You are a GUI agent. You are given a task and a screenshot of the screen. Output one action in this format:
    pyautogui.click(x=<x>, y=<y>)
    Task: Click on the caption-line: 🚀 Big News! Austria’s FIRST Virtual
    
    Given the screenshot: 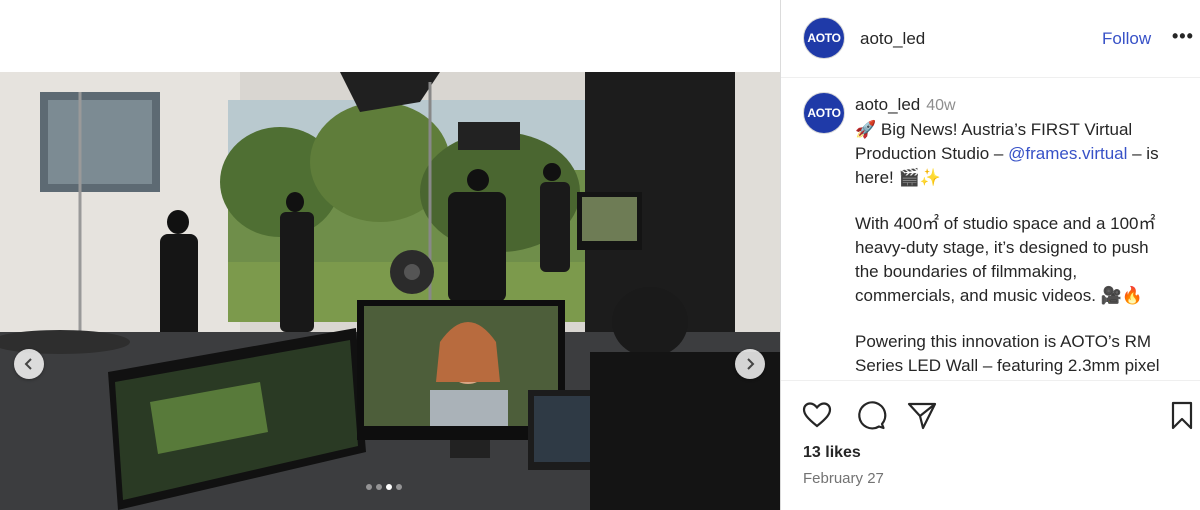 What is the action you would take?
    pyautogui.click(x=994, y=129)
    